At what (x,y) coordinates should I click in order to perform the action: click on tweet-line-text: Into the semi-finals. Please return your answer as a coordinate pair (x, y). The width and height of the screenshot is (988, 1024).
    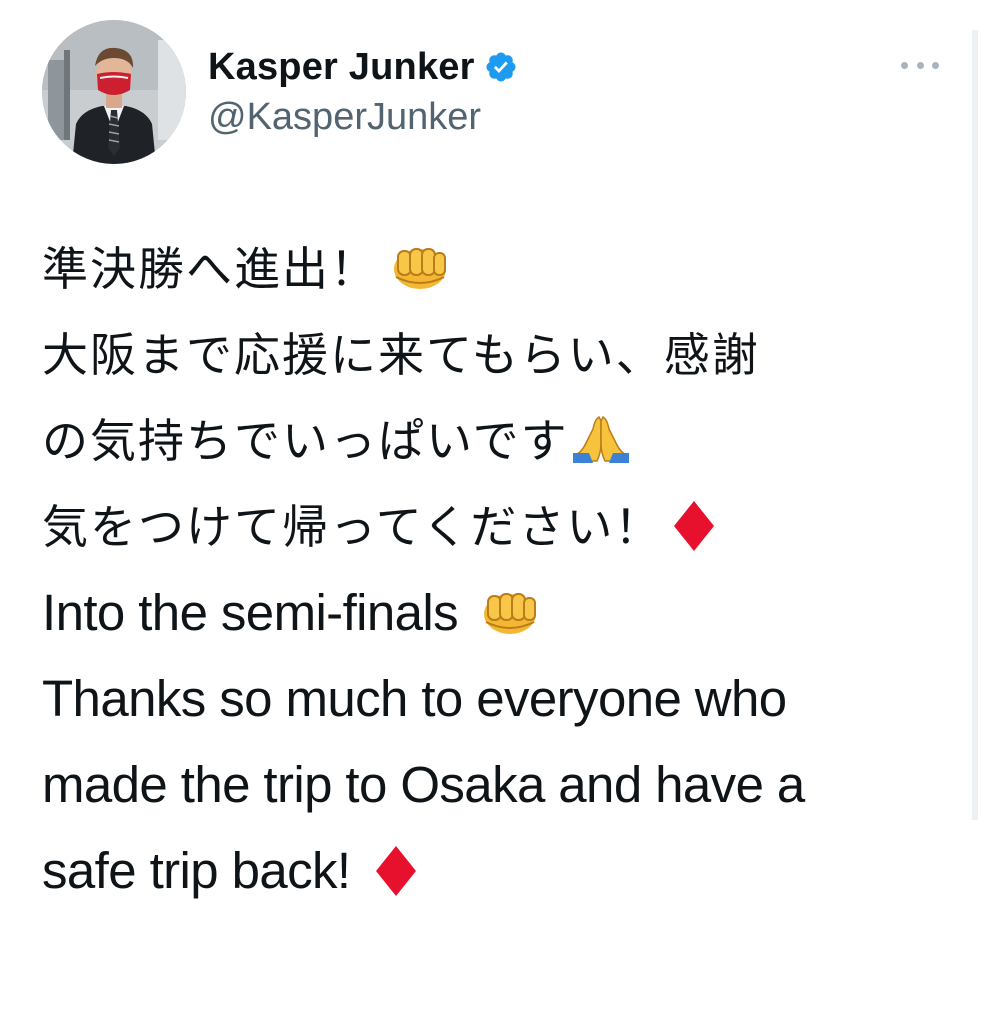
    Looking at the image, I should click on (250, 612).